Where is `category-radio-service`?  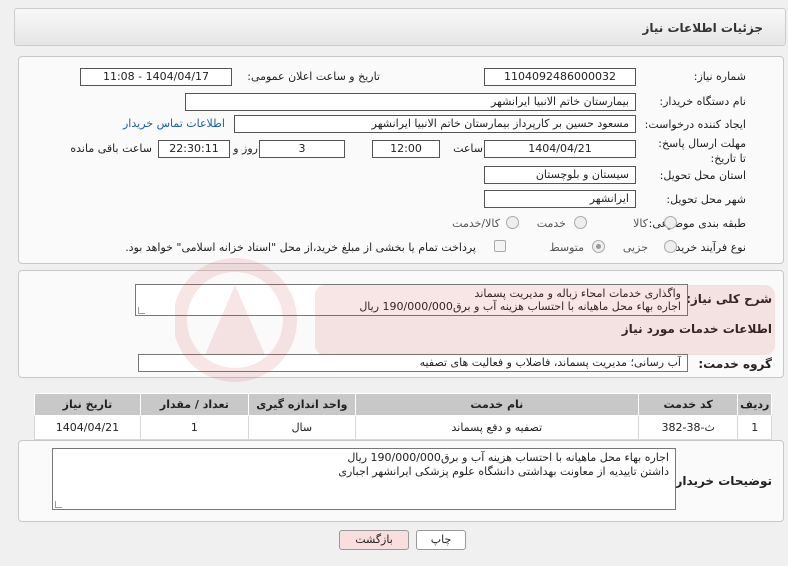 category-radio-service is located at coordinates (580, 222).